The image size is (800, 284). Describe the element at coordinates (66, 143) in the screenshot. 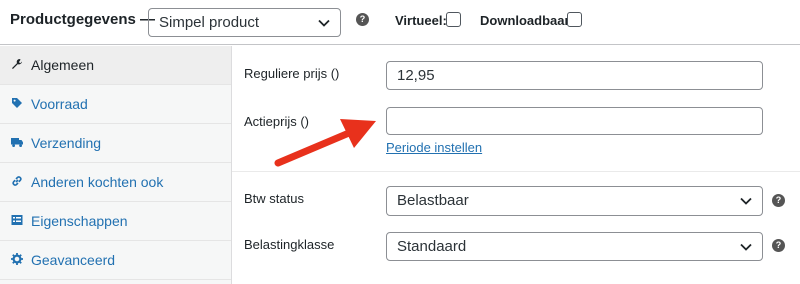

I see `tab-label: Verzending` at that location.